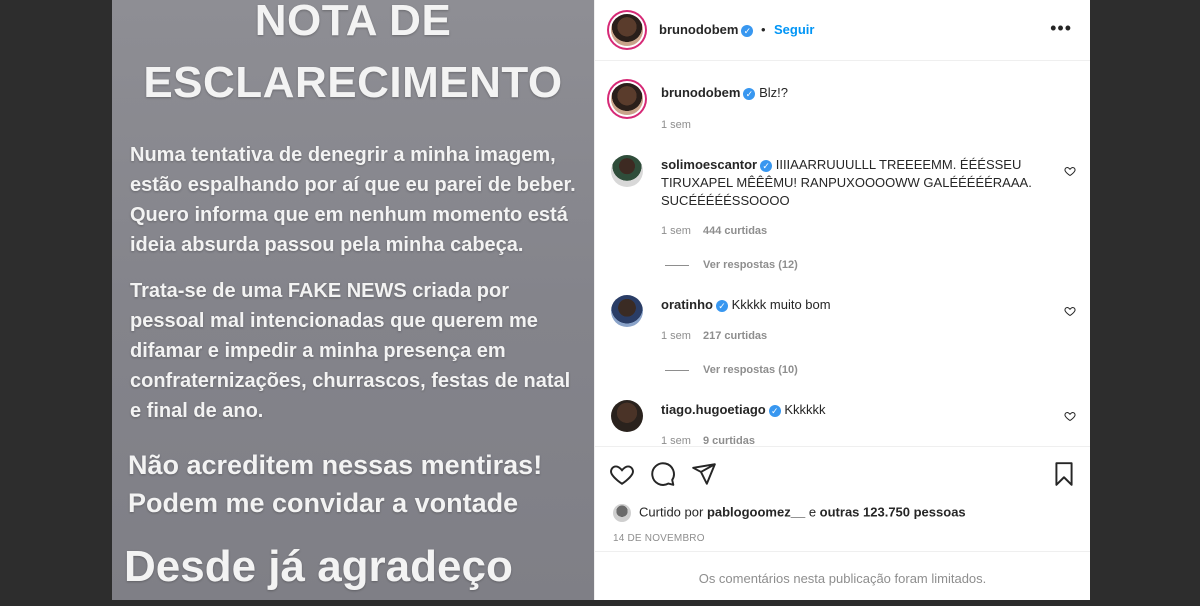 The width and height of the screenshot is (1200, 606). What do you see at coordinates (750, 265) in the screenshot?
I see `view-replies-label: Ver respostas (12)` at bounding box center [750, 265].